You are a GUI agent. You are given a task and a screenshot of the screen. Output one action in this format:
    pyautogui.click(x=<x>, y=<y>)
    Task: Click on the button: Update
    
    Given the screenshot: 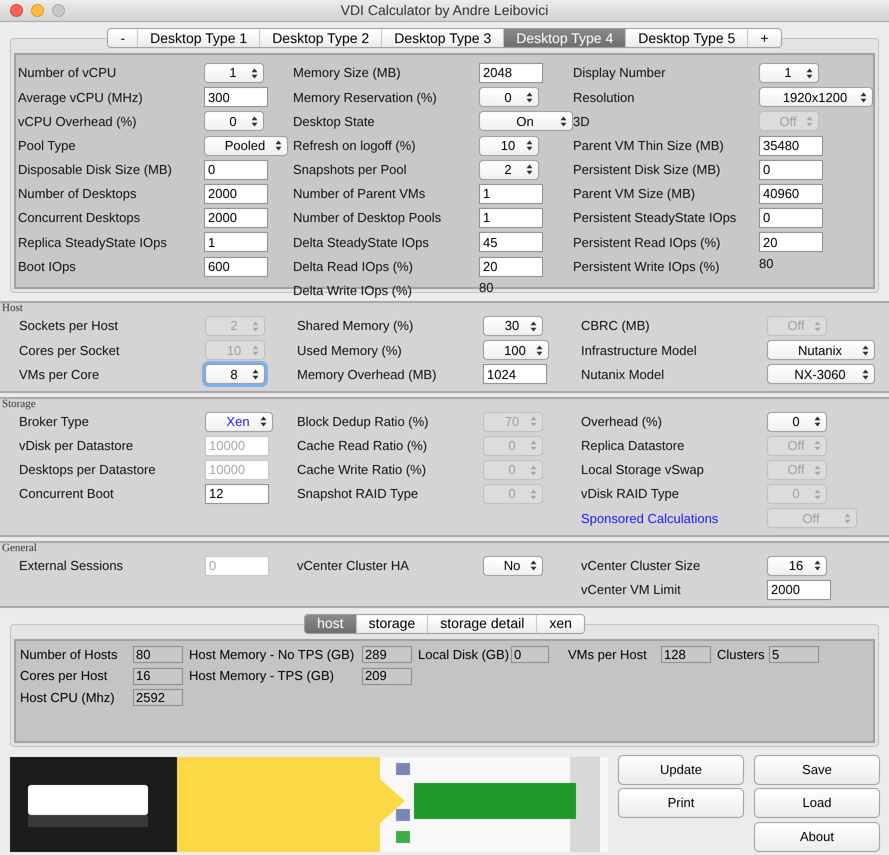 What is the action you would take?
    pyautogui.click(x=681, y=769)
    